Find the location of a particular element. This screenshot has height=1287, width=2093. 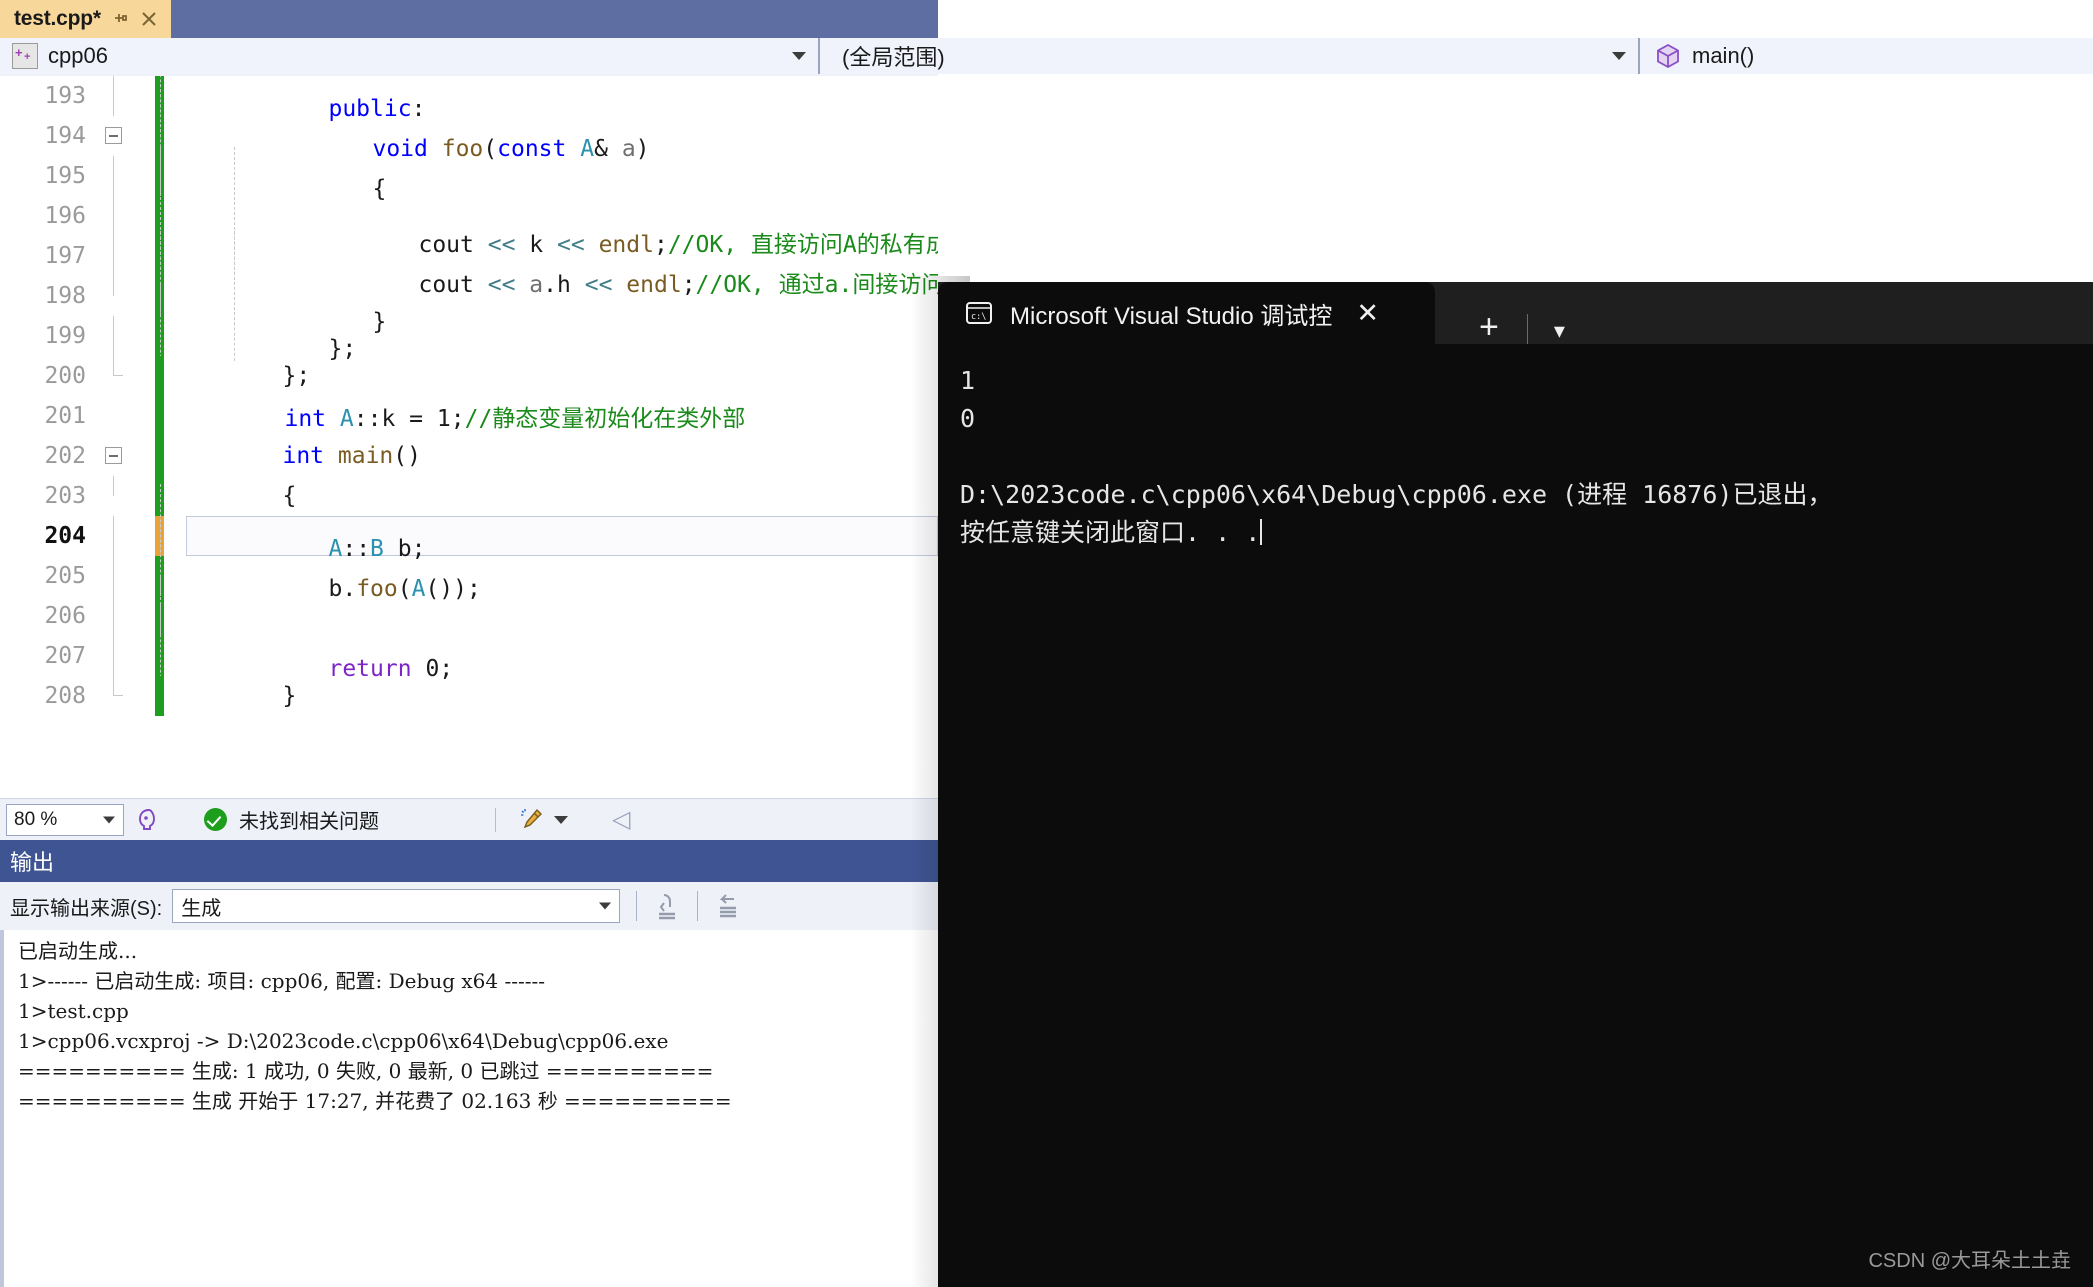

chevron-down-icon: ▾ is located at coordinates (1559, 331).